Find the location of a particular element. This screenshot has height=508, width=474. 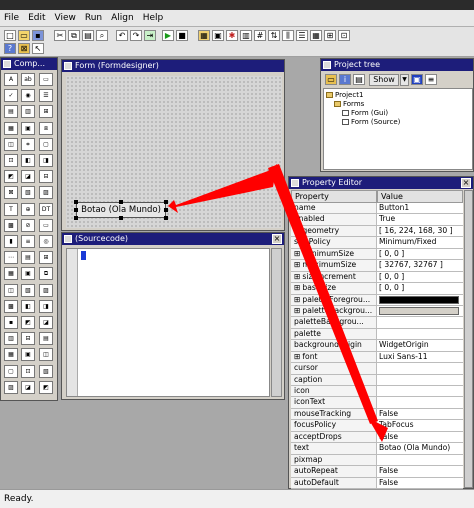

property-row: baseSize[ 0, 0 ] is located at coordinates (377, 289).